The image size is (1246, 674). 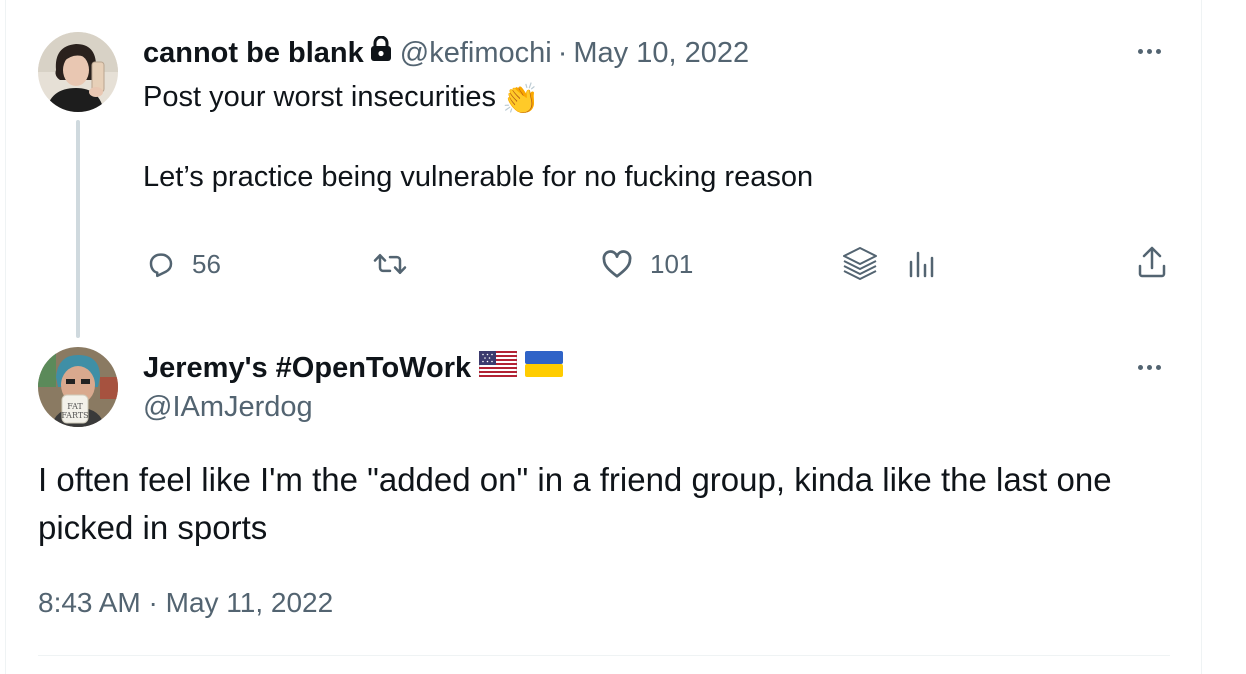 I want to click on tweet-text-line: Post your worst insecurities 👏, so click(x=341, y=98).